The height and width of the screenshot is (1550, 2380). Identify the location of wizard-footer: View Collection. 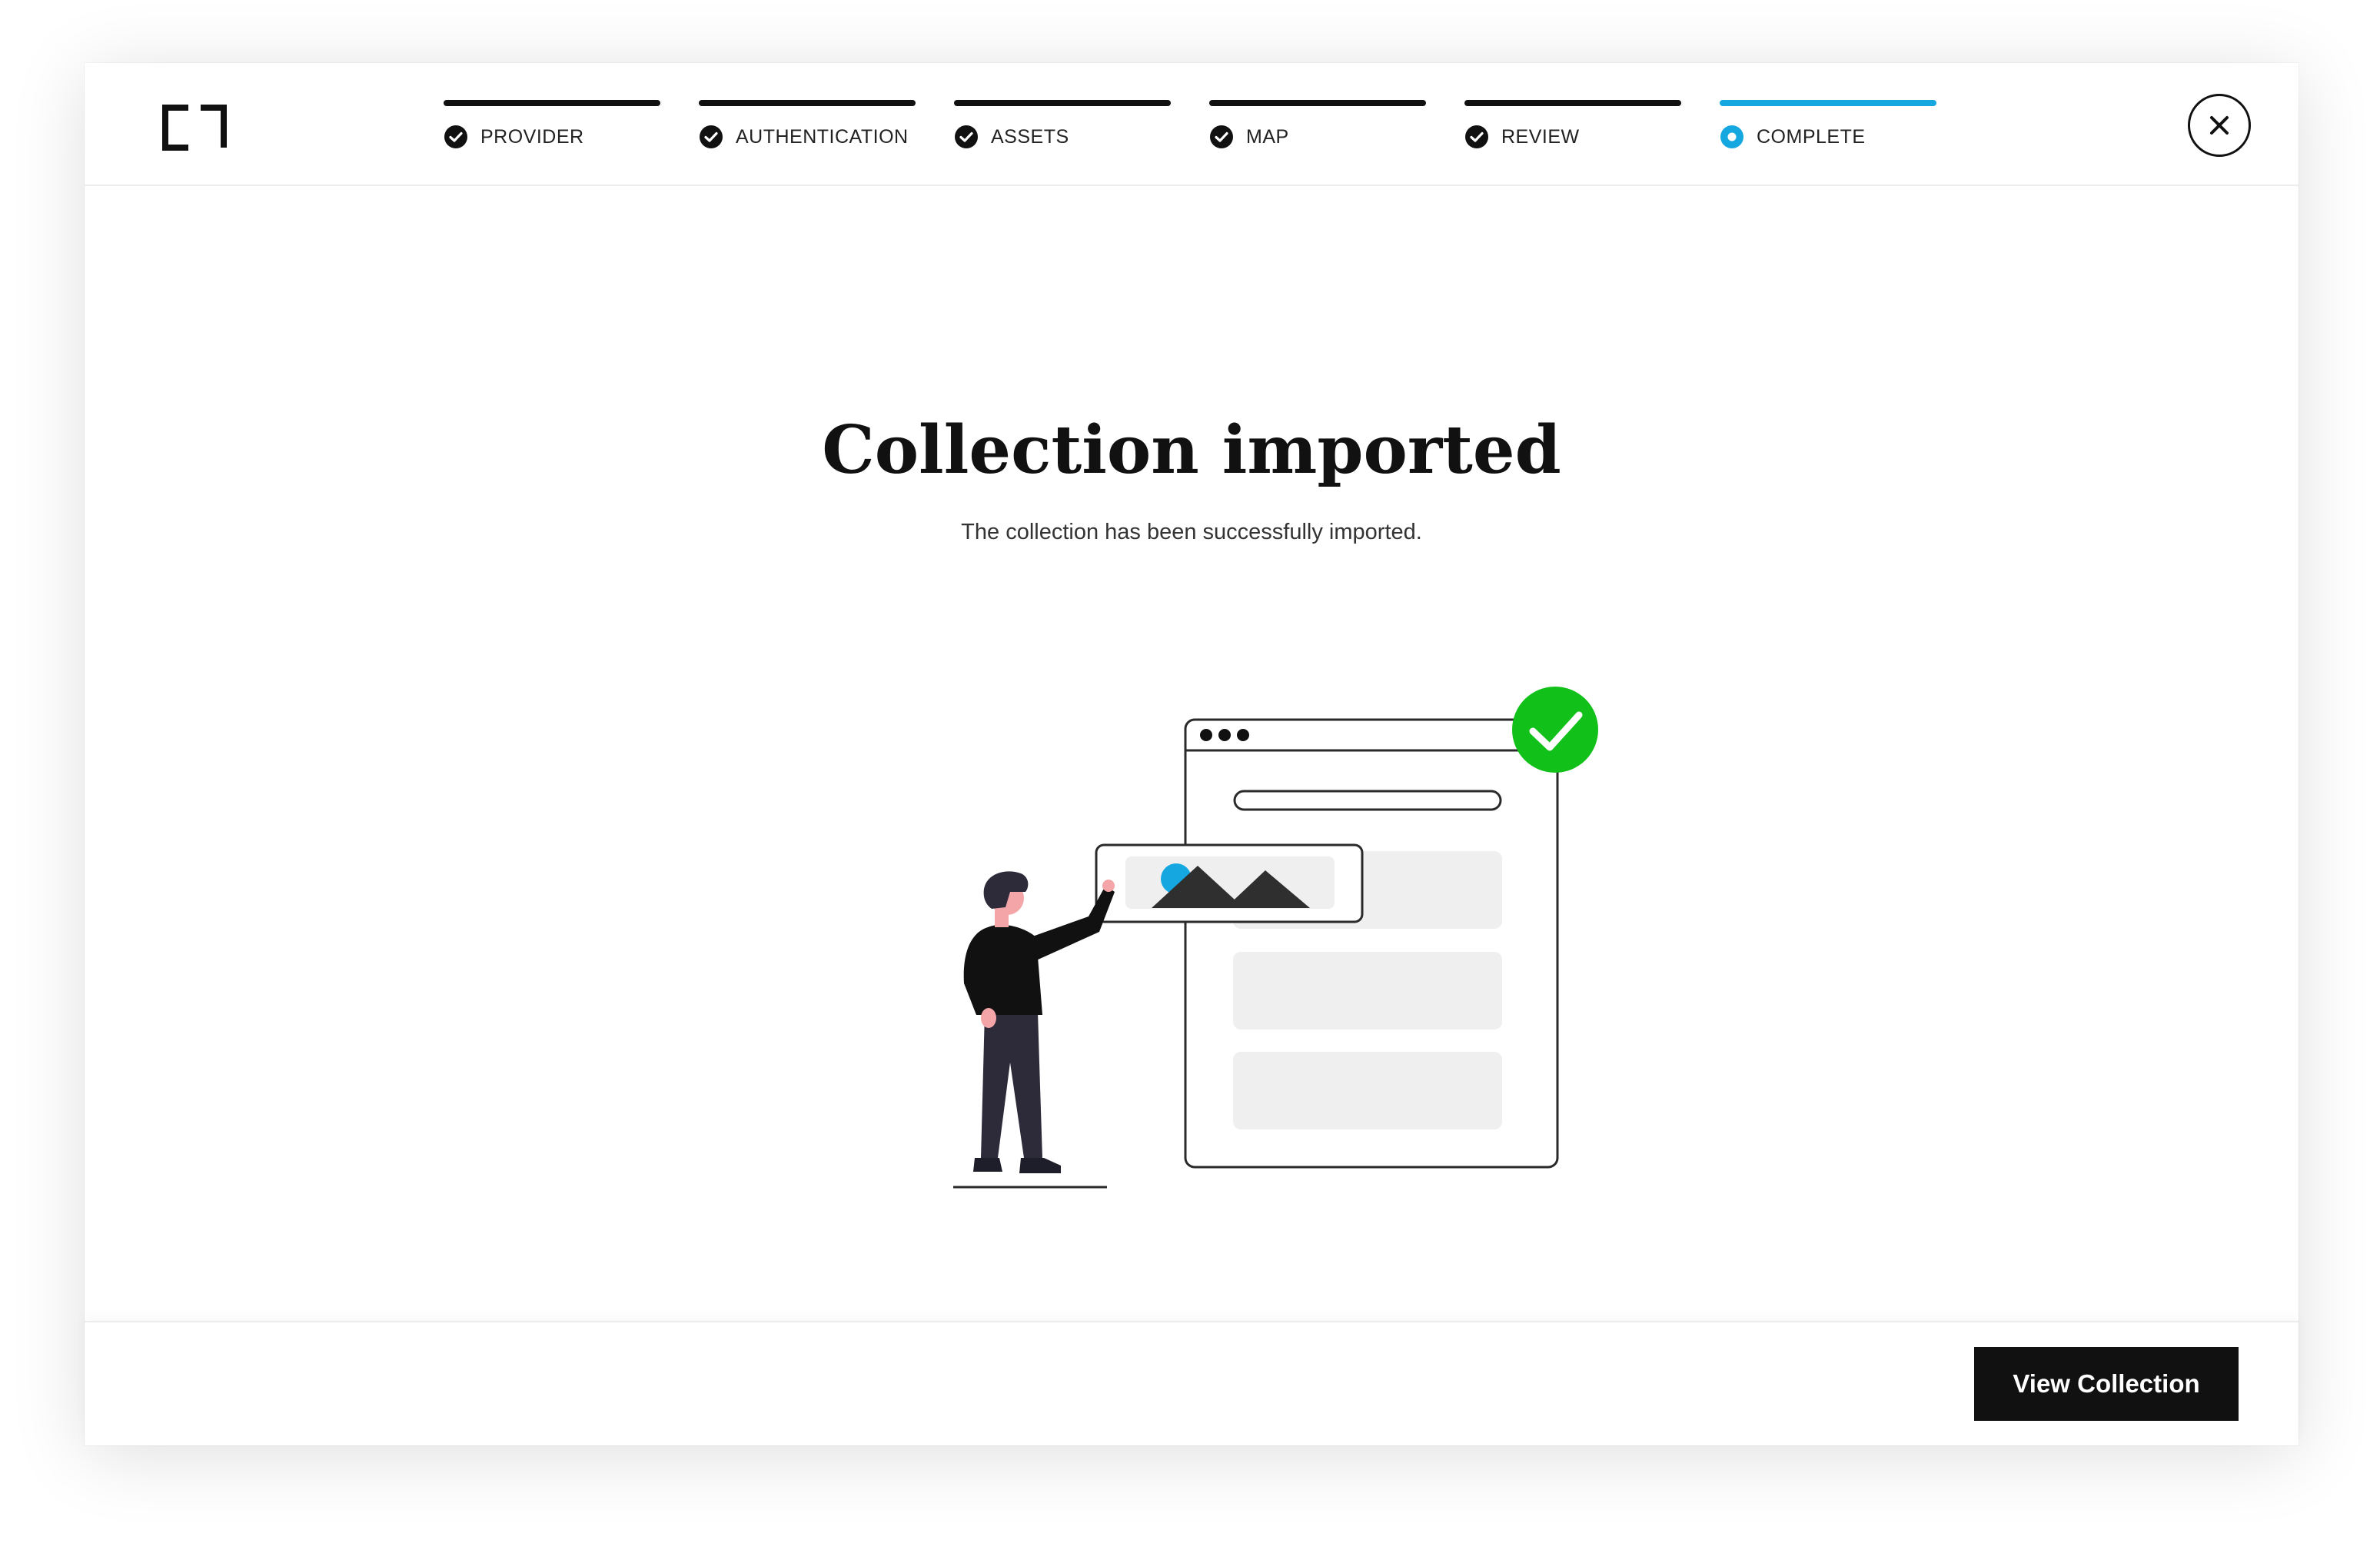
(1192, 1383).